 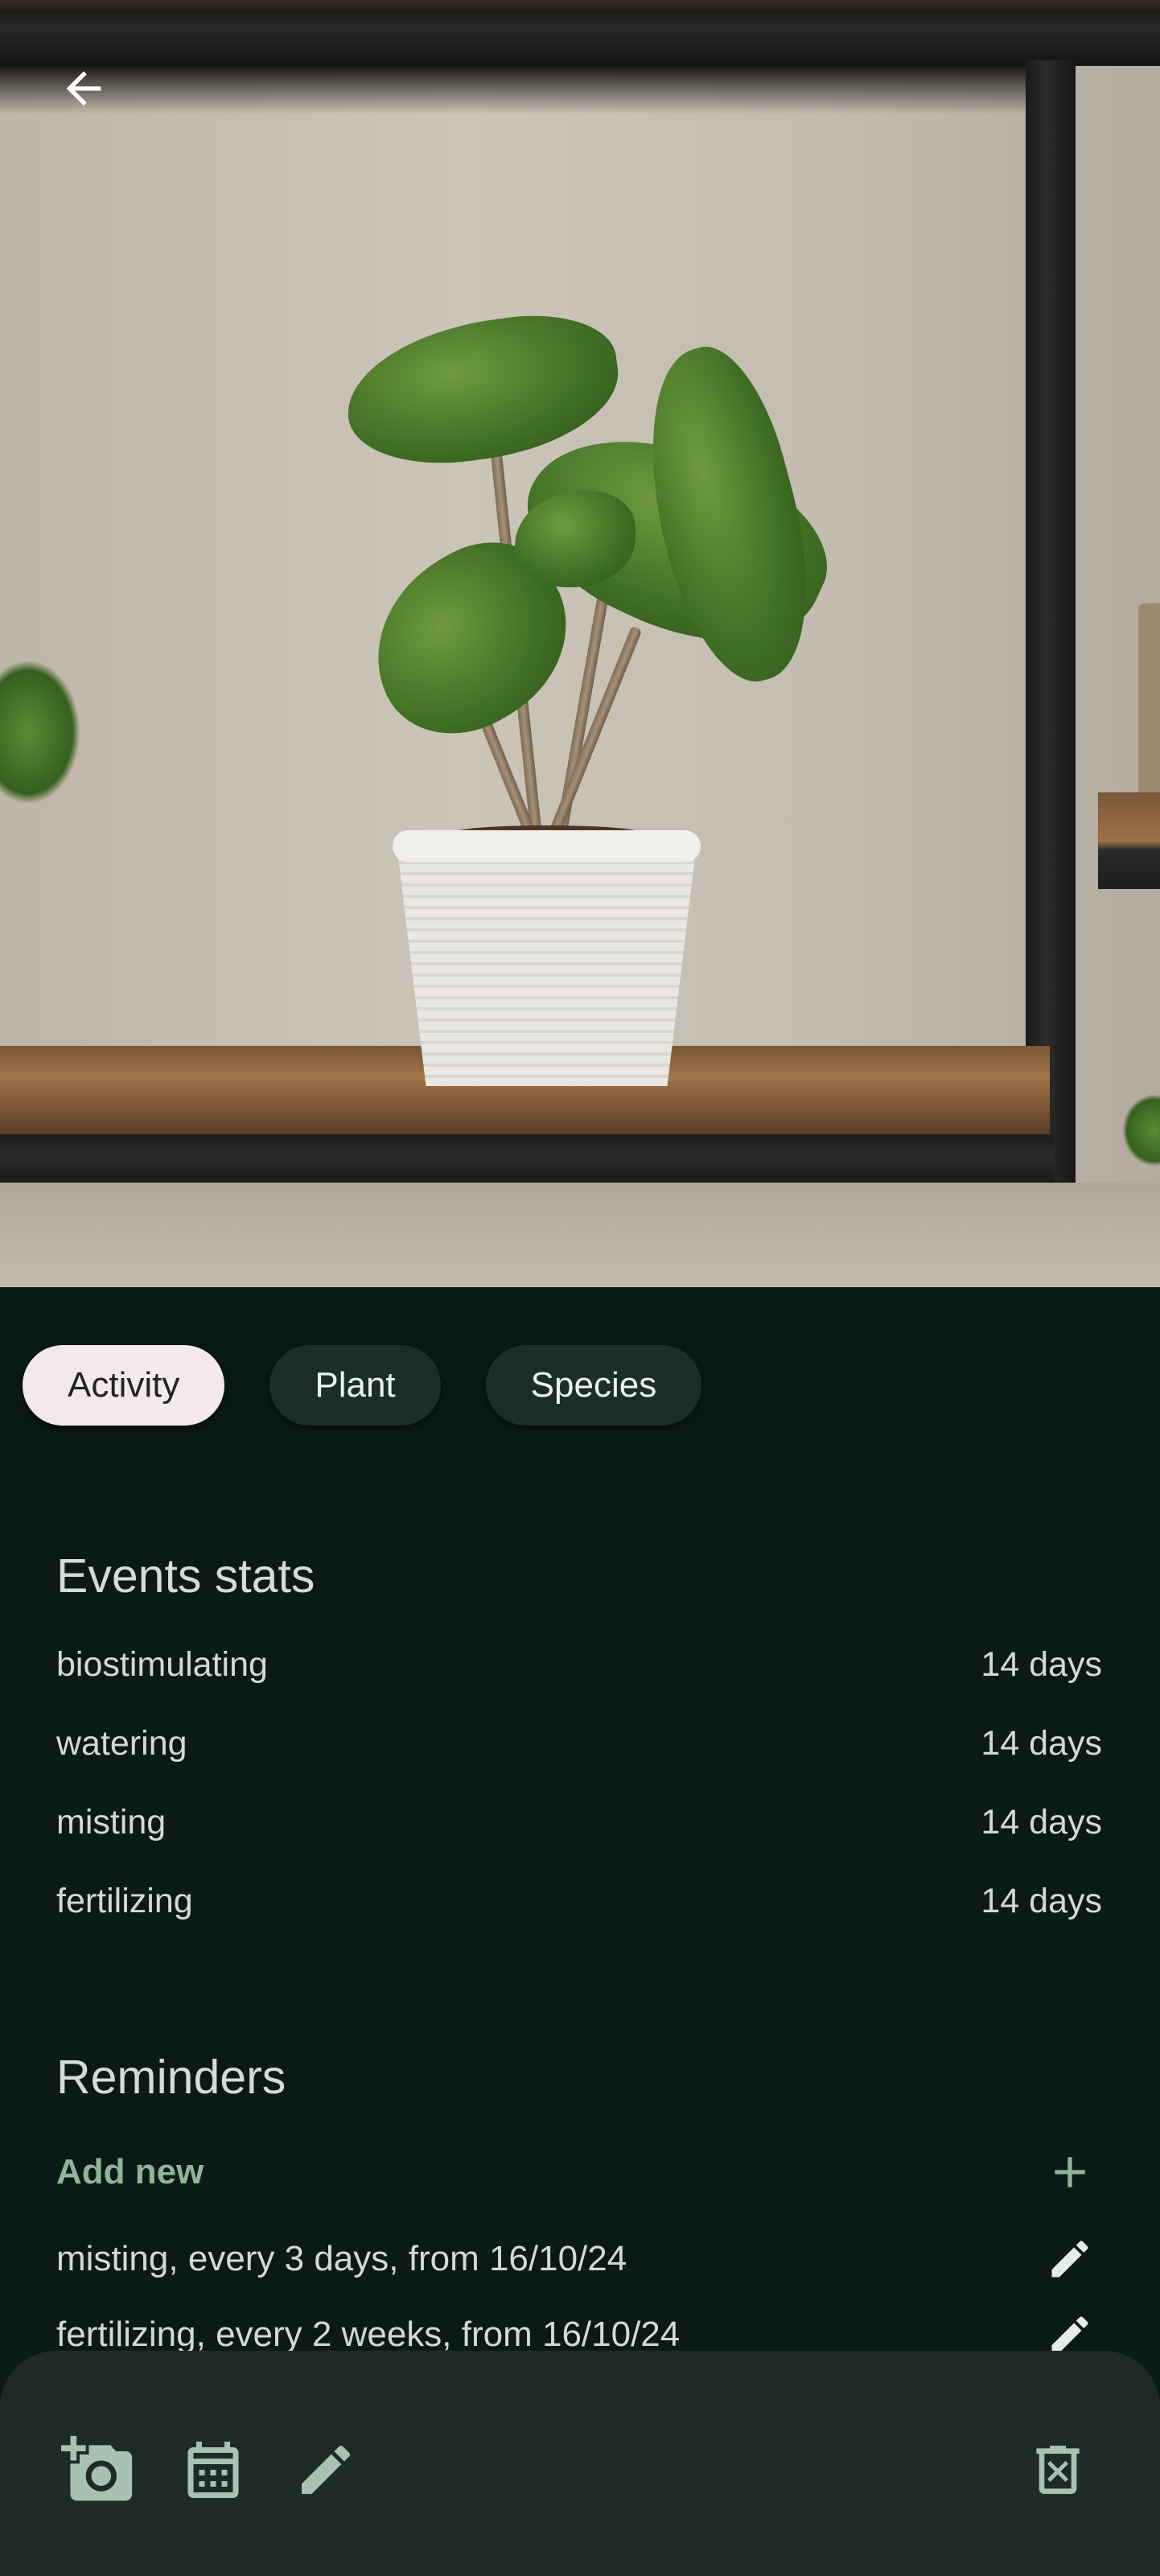 I want to click on plant-pot, so click(x=546, y=961).